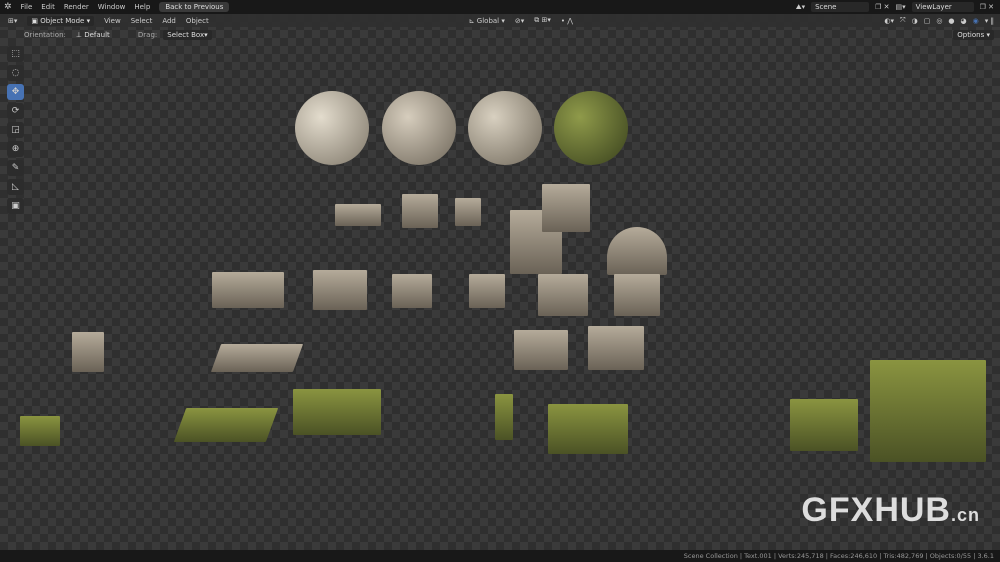 The width and height of the screenshot is (1000, 562). What do you see at coordinates (900, 7) in the screenshot?
I see `view-layer-icon: ▤▾` at bounding box center [900, 7].